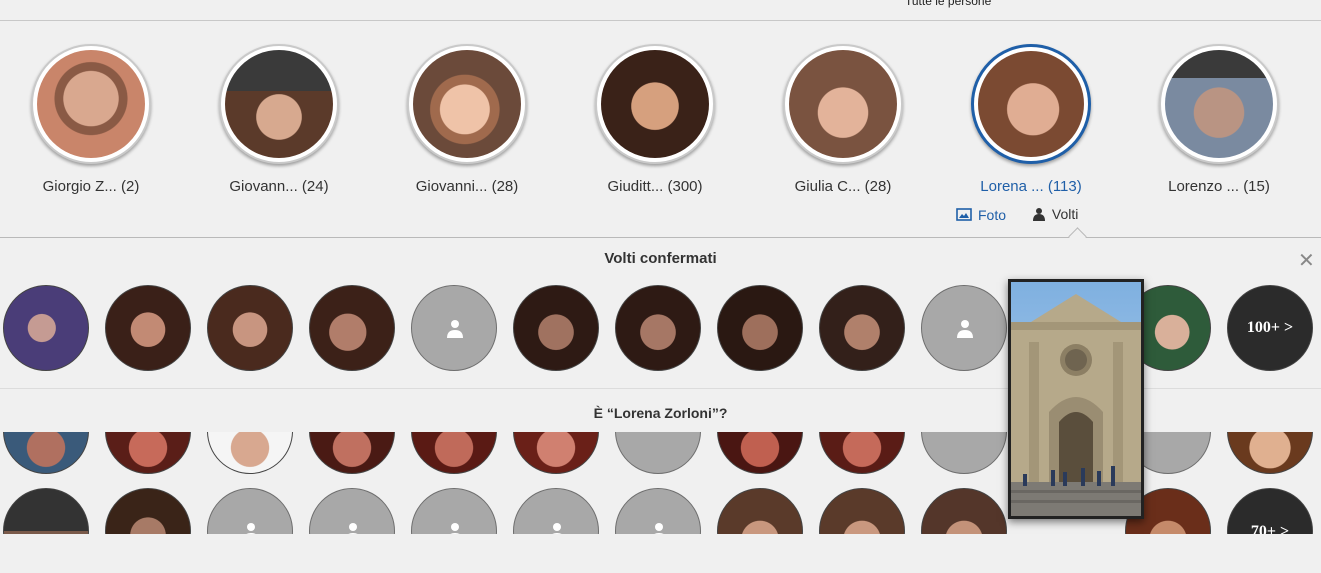  I want to click on confirmed-faces-title: Volti confermati, so click(660, 258).